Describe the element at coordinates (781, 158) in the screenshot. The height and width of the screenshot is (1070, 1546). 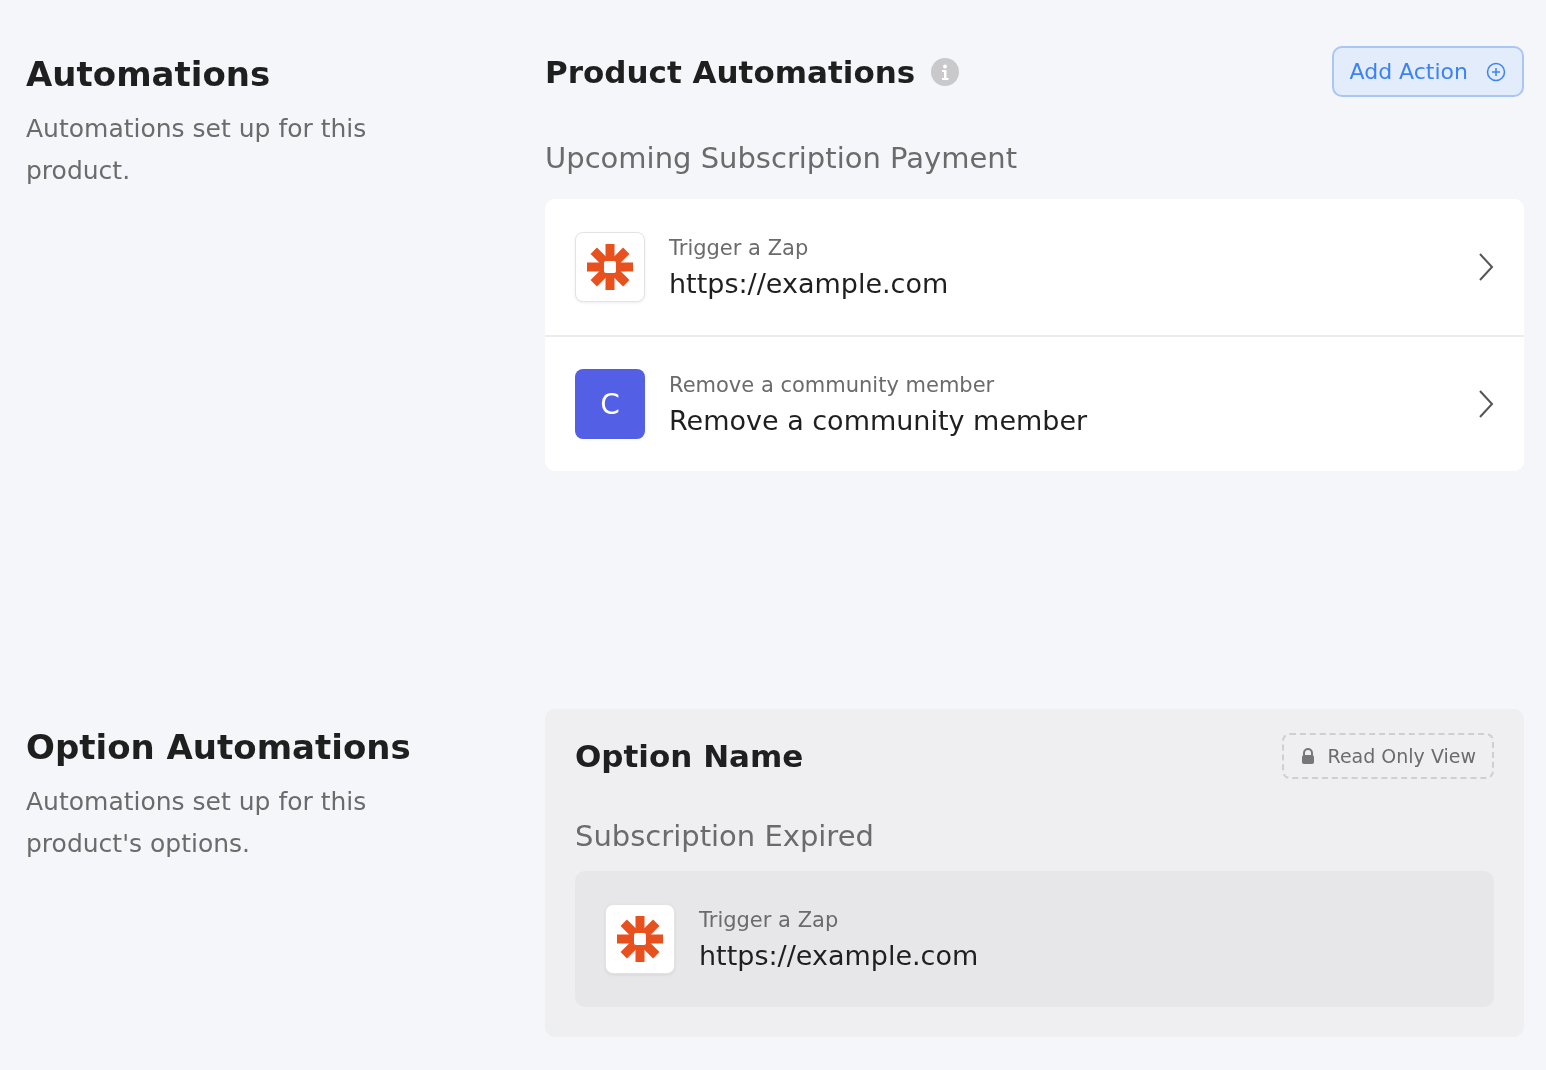
I see `trigger-title: Upcoming Subscription Payment` at that location.